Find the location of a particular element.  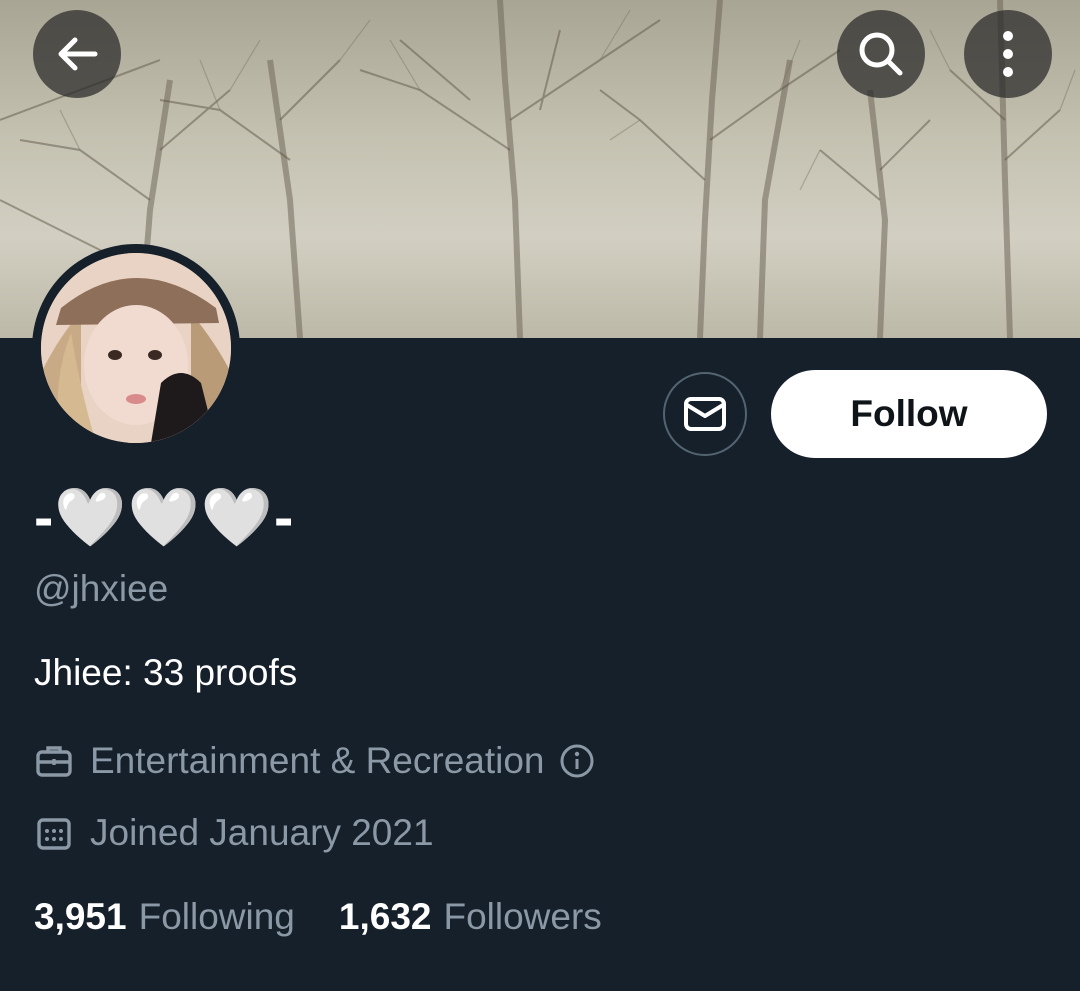

profile-avatar is located at coordinates (136, 348).